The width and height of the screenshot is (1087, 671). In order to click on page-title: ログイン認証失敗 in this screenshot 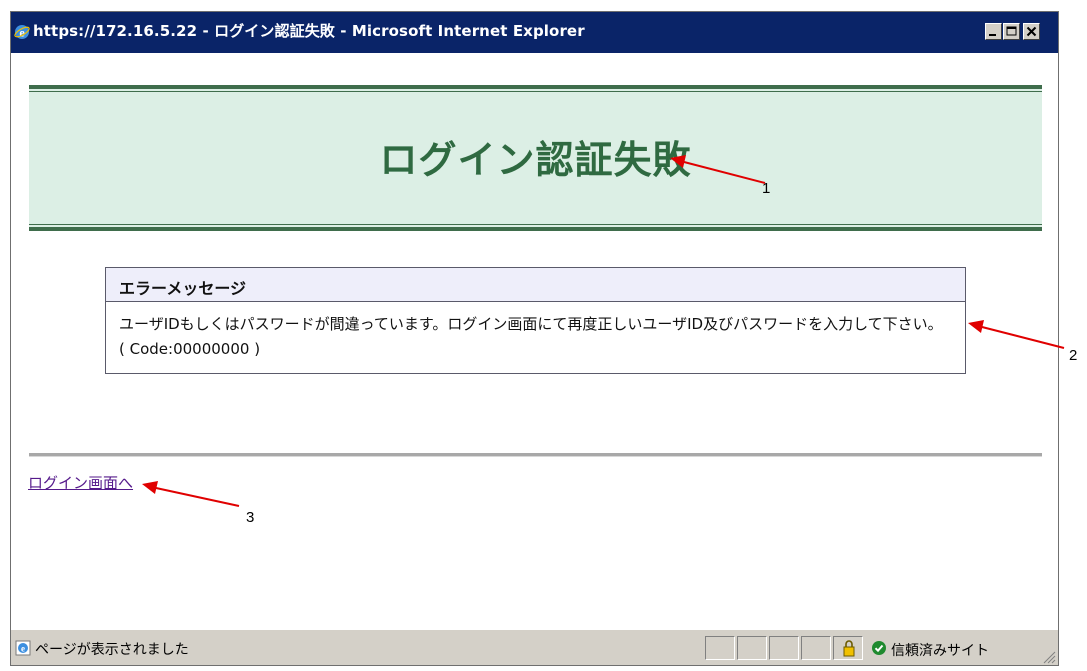, I will do `click(535, 160)`.